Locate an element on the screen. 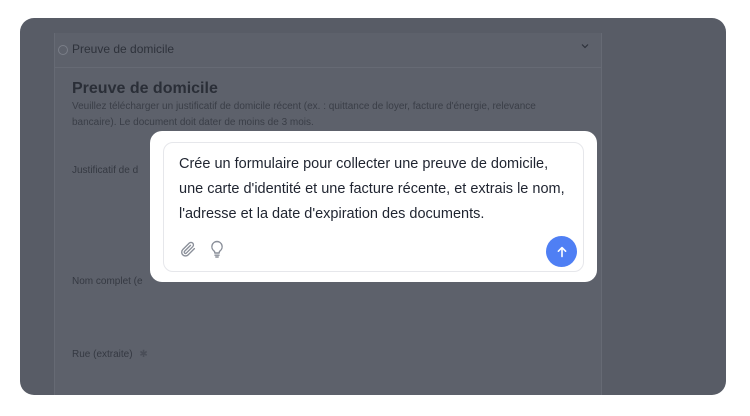 This screenshot has height=416, width=750. field-label-text: Rue (extraite) is located at coordinates (102, 354).